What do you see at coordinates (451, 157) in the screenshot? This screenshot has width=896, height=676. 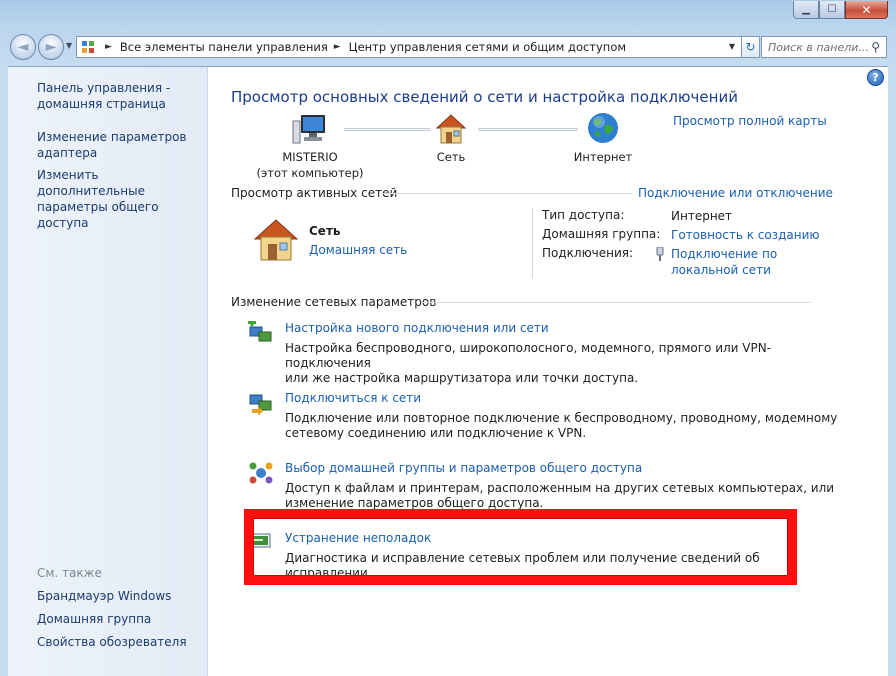 I see `map-node-network: Сеть` at bounding box center [451, 157].